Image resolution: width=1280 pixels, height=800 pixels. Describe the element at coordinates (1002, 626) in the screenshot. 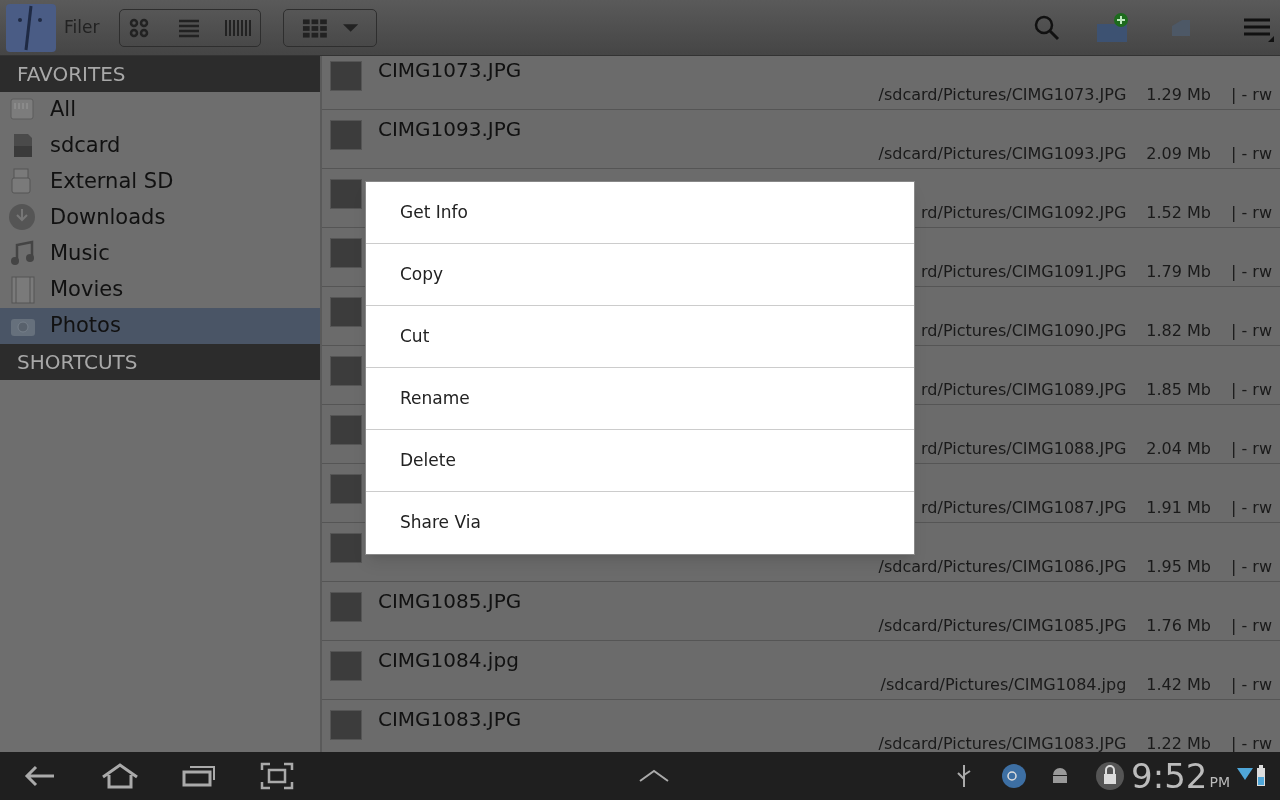

I see `file-path: /sdcard/Pictures/CIMG1085.JPG` at that location.